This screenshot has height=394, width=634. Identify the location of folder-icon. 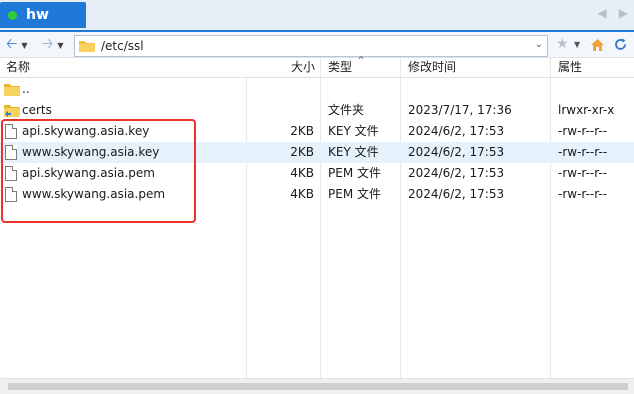
(87, 46).